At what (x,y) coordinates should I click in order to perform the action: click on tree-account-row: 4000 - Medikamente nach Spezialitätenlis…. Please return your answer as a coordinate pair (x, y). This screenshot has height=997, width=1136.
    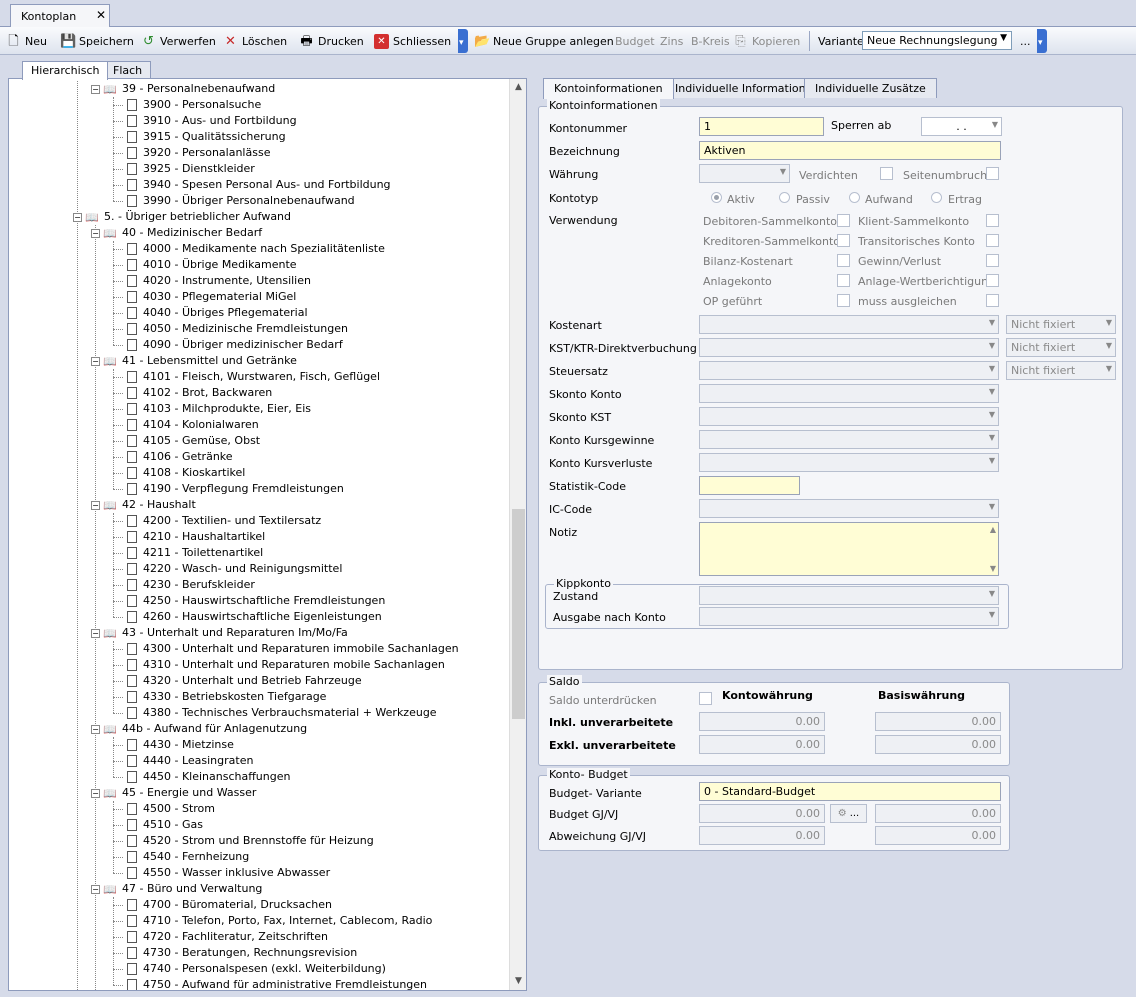
    Looking at the image, I should click on (256, 249).